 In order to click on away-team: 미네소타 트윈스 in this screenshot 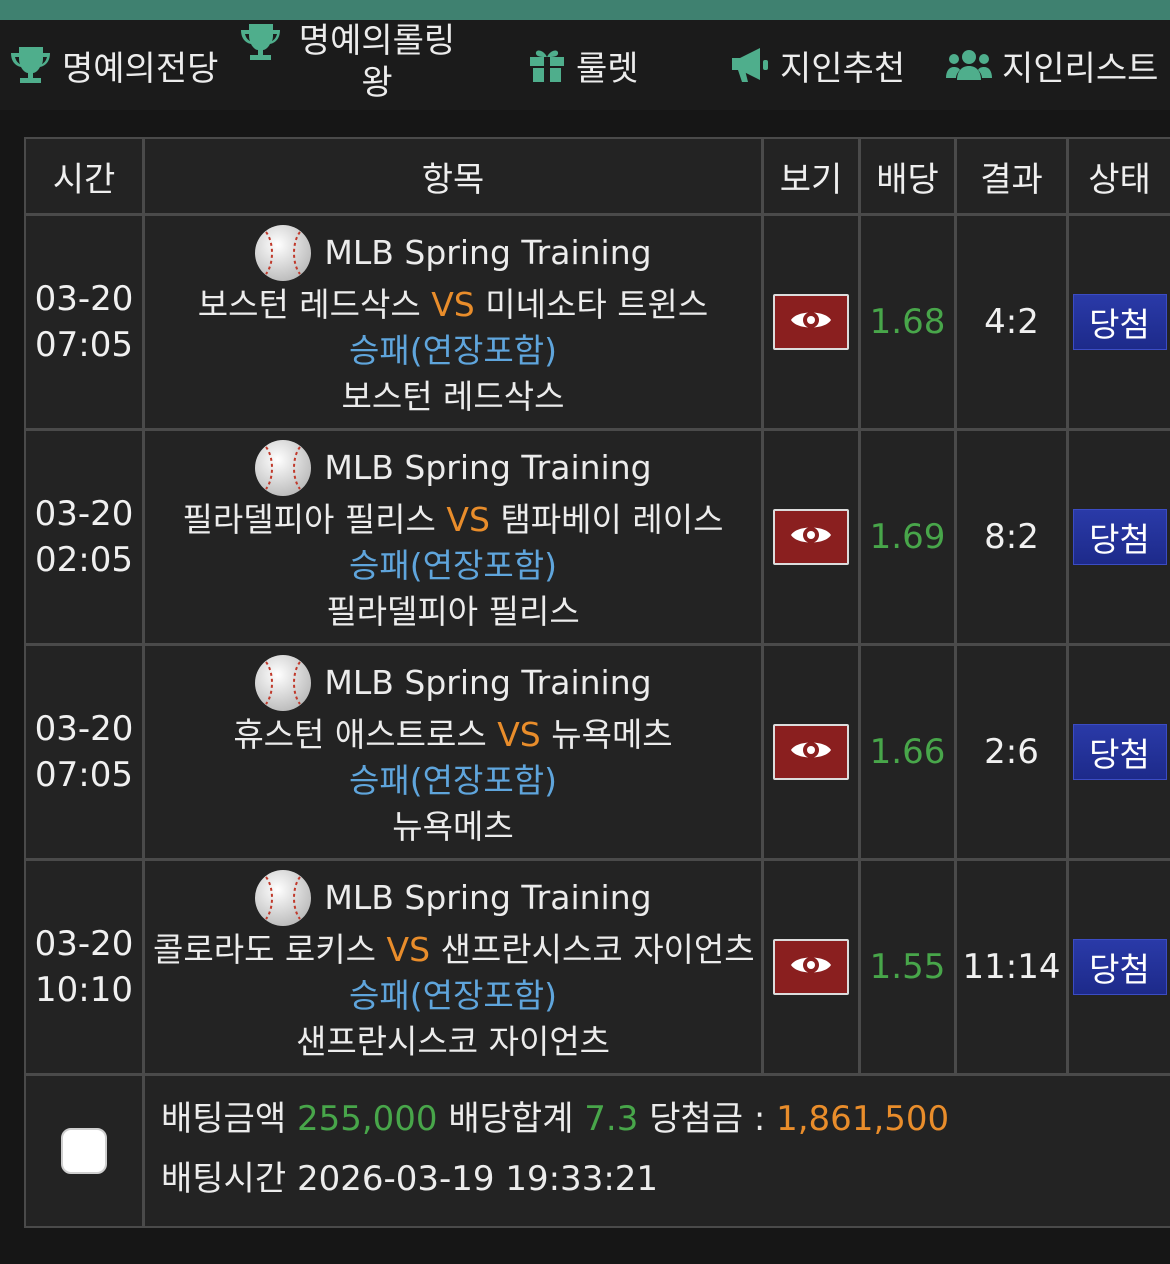, I will do `click(597, 304)`.